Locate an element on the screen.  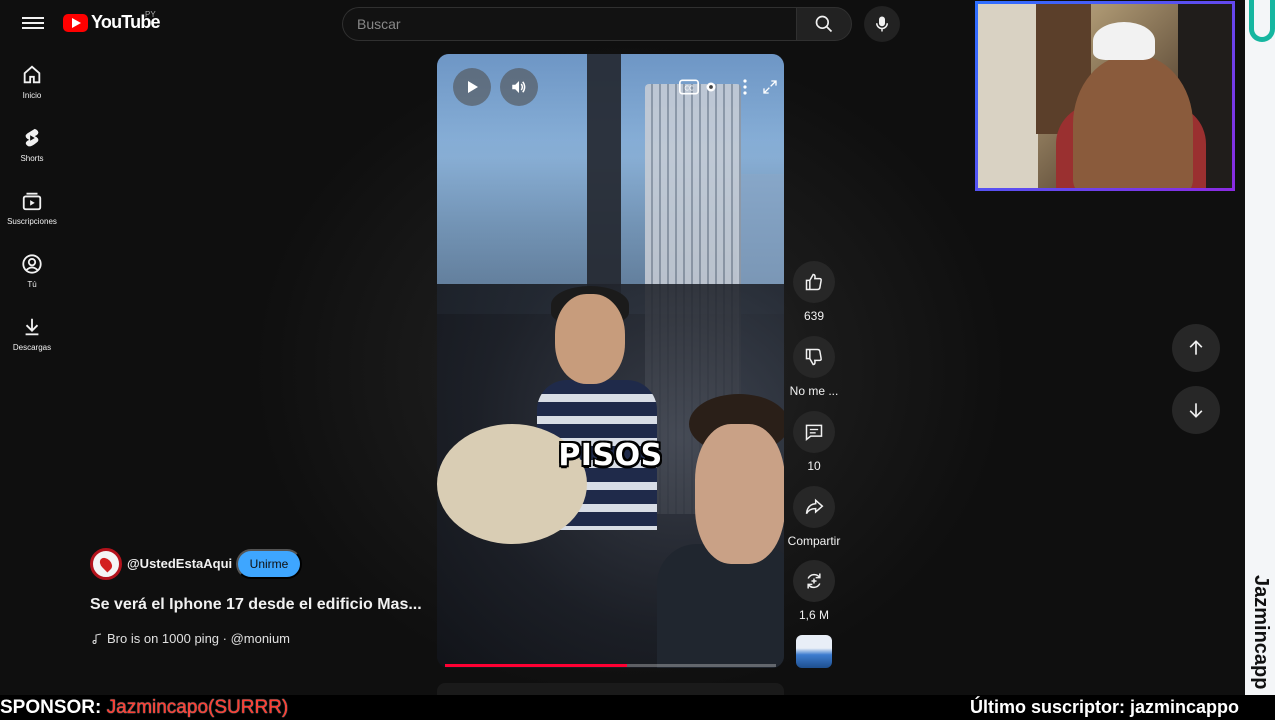
sidebar-item-label: Shorts is located at coordinates (32, 158).